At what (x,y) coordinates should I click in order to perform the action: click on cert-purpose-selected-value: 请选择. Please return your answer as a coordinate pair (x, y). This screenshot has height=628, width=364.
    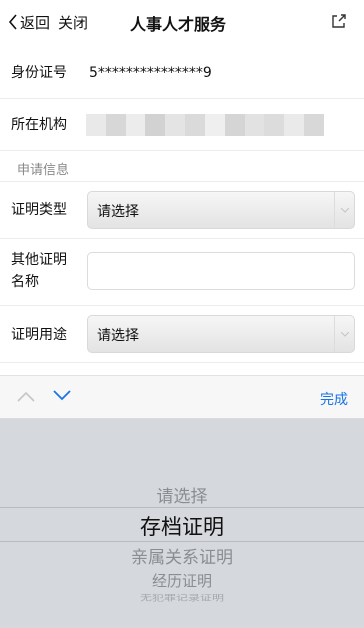
    Looking at the image, I should click on (118, 336).